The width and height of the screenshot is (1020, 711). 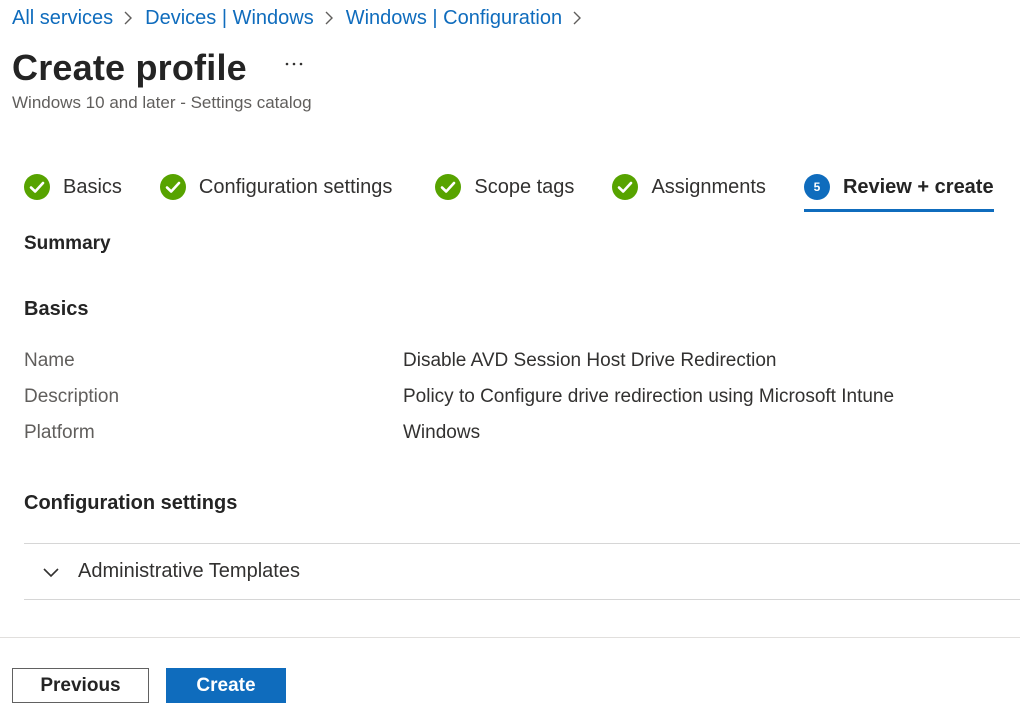 I want to click on step-label: Assignments, so click(x=708, y=187).